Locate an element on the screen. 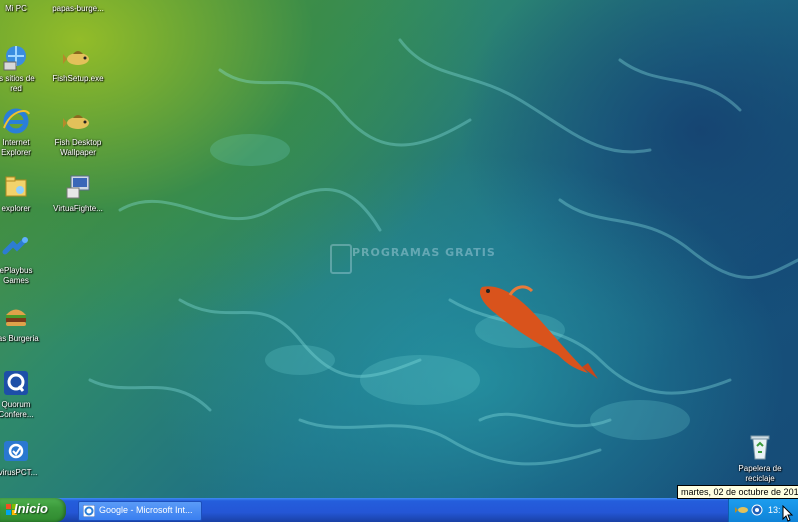  shortcut-label: FishSetup.exe is located at coordinates (78, 78).